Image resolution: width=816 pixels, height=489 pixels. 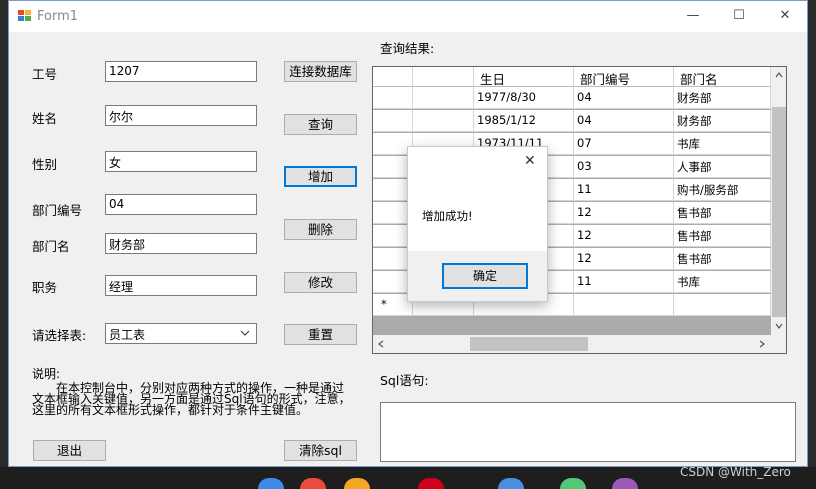 What do you see at coordinates (25, 16) in the screenshot?
I see `app-icon` at bounding box center [25, 16].